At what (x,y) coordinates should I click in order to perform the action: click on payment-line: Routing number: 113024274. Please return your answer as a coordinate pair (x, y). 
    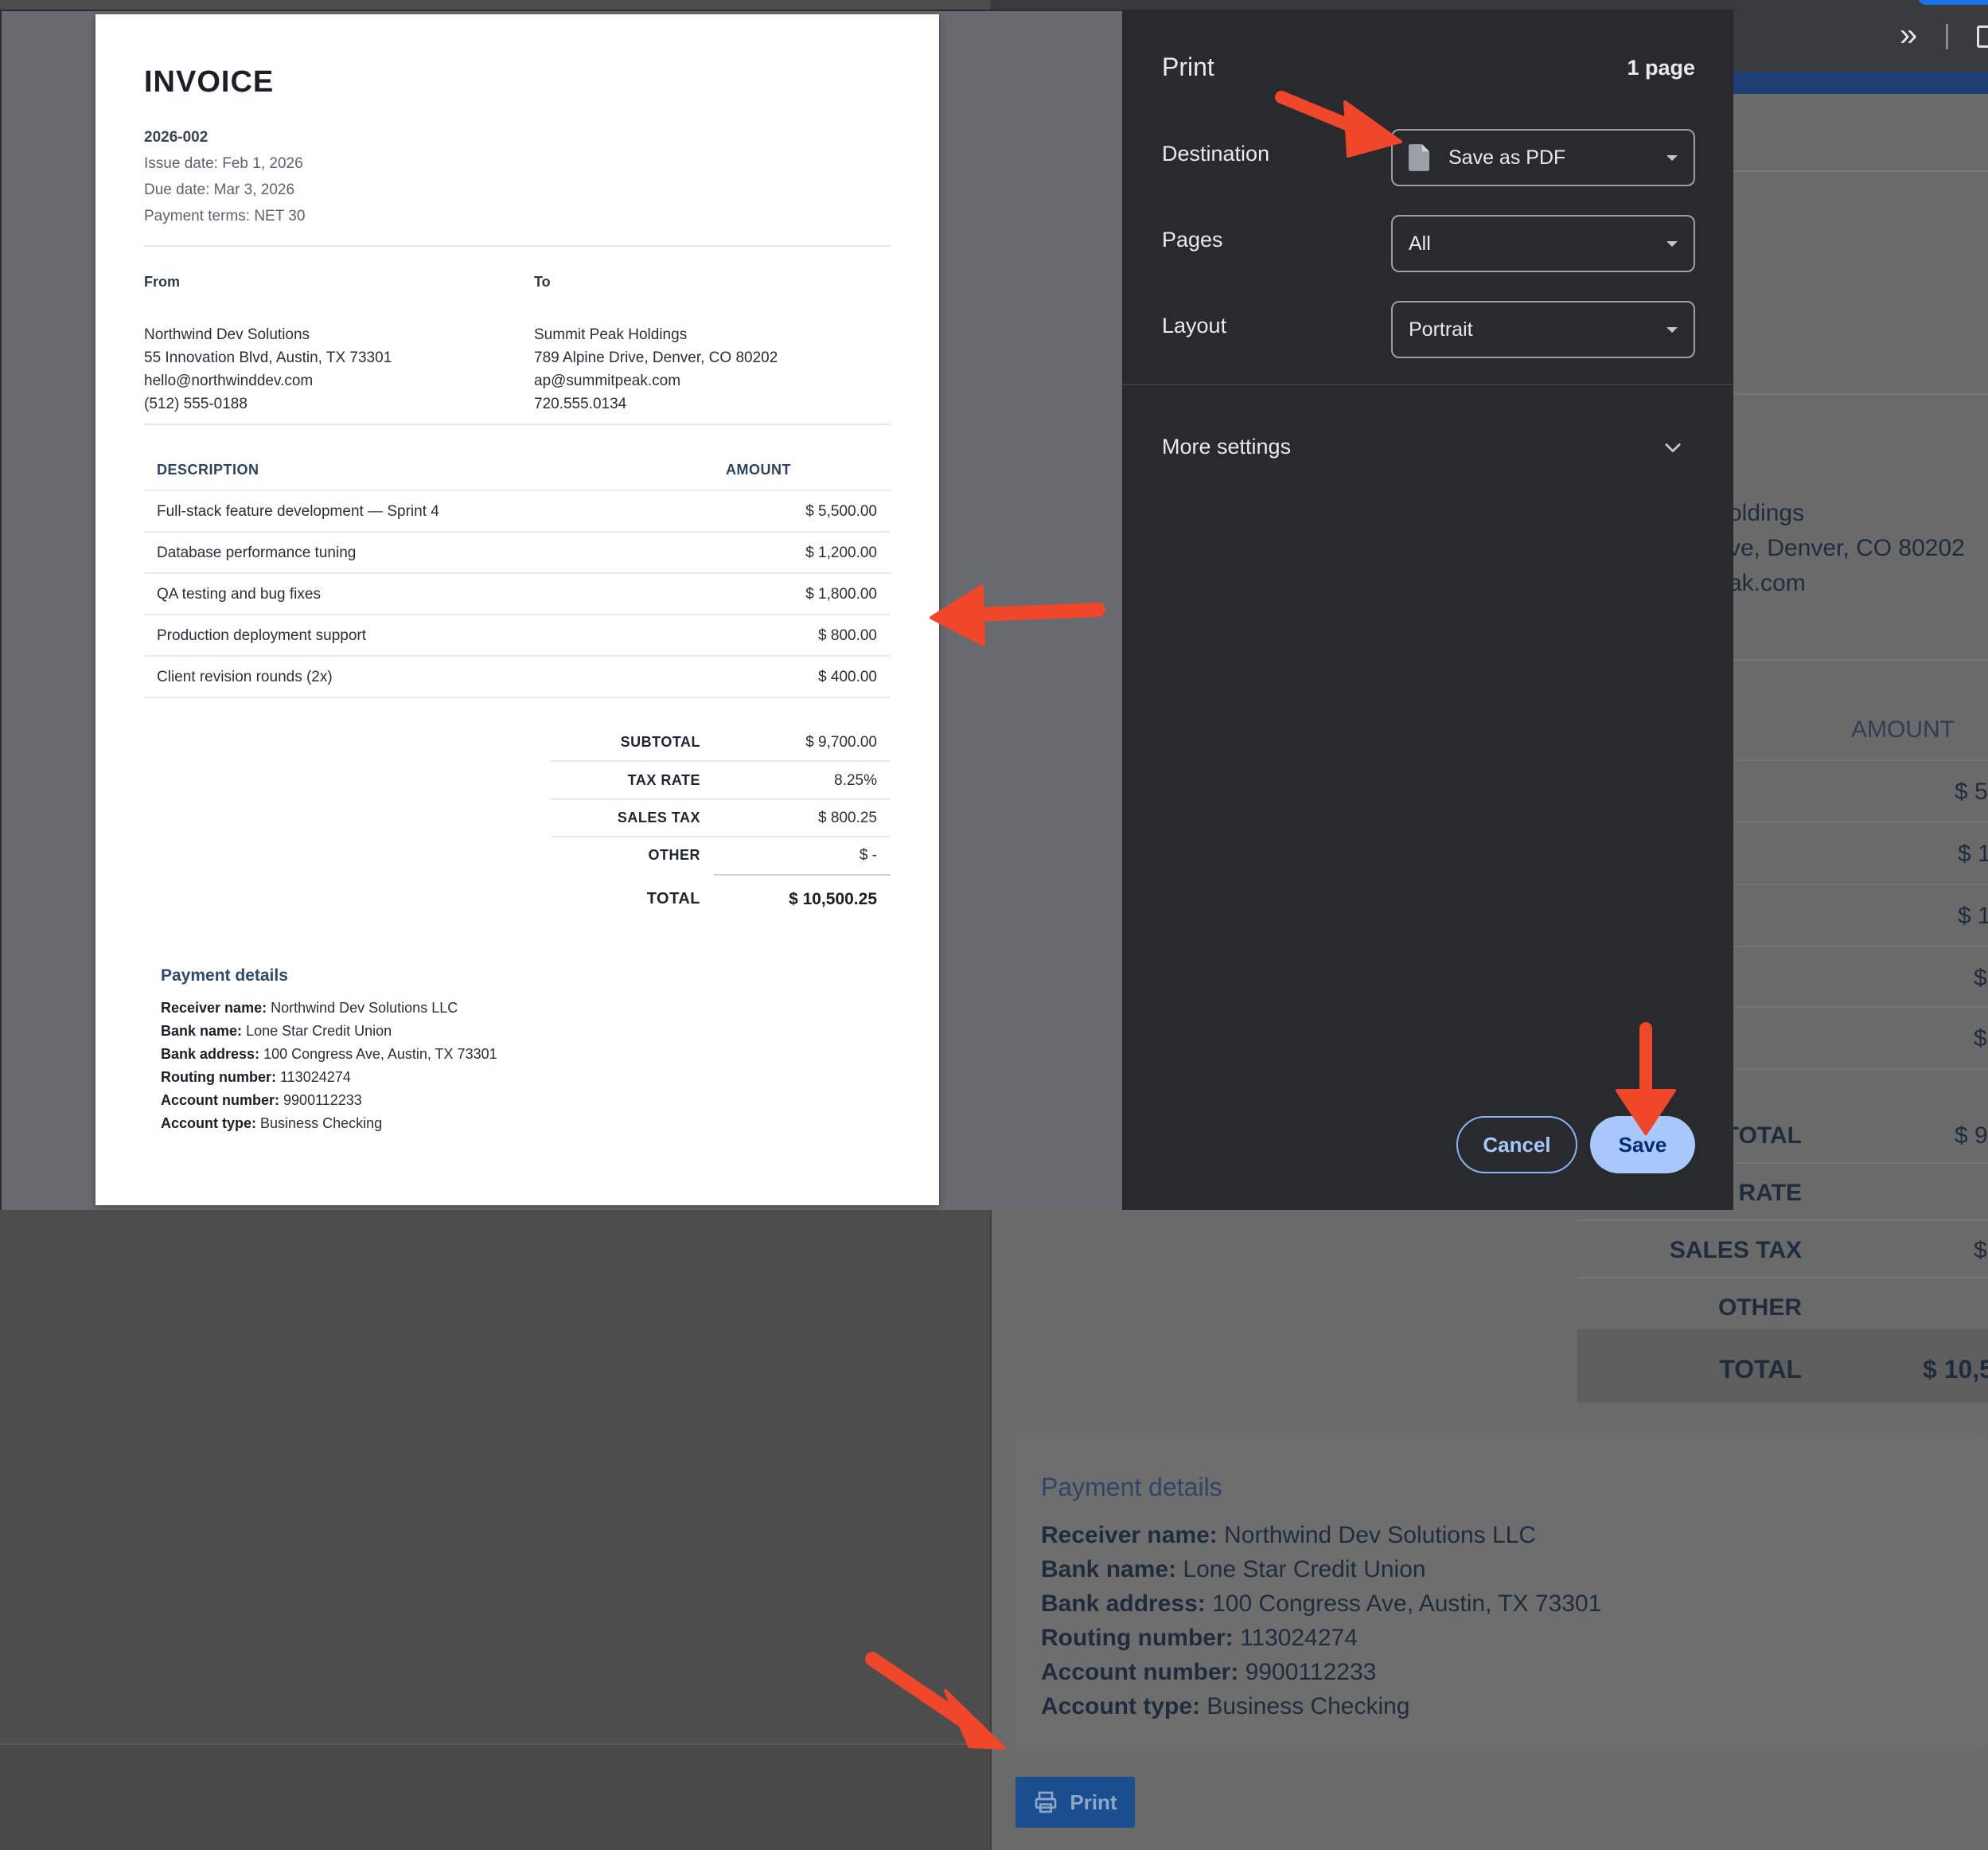
    Looking at the image, I should click on (256, 1077).